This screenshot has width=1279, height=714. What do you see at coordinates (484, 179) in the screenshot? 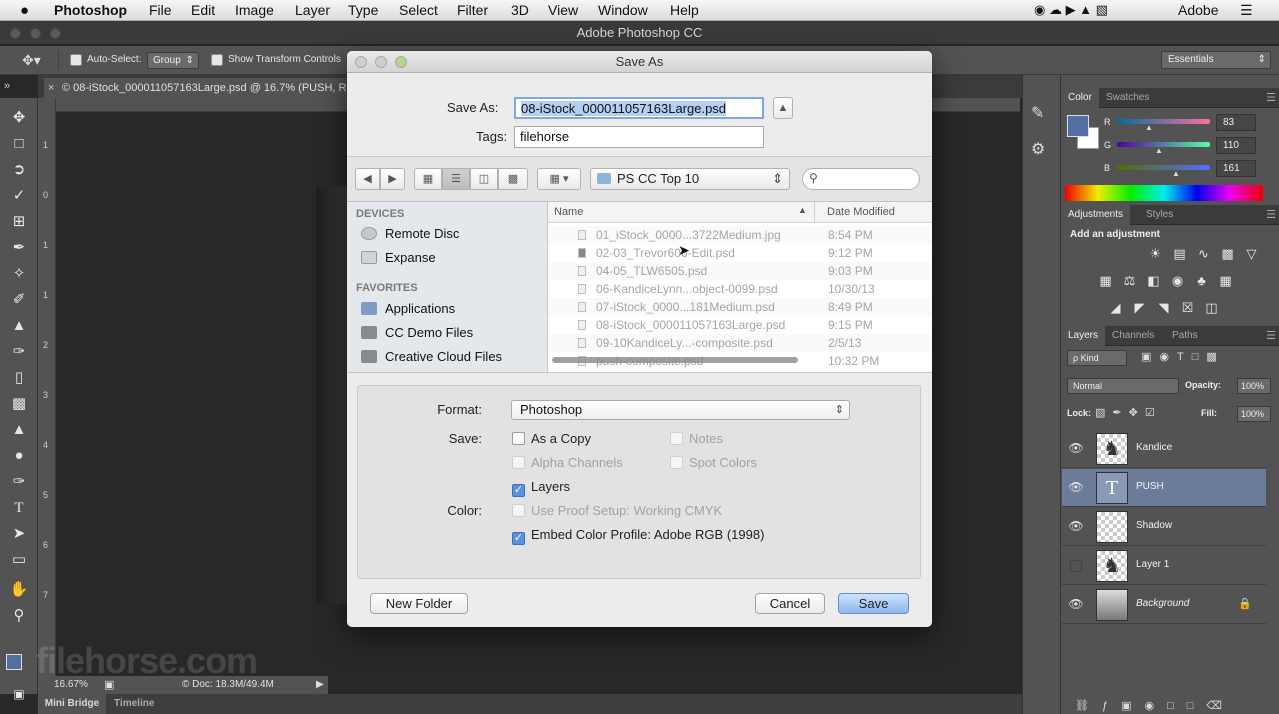
I see `column-view-button: ◫` at bounding box center [484, 179].